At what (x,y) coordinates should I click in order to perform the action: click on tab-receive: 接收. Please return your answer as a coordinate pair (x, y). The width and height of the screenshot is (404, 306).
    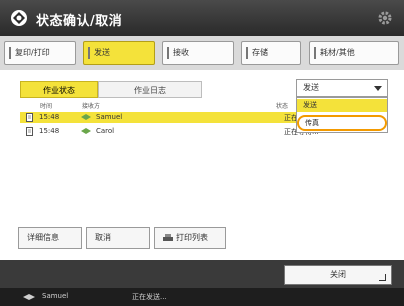
    Looking at the image, I should click on (198, 53).